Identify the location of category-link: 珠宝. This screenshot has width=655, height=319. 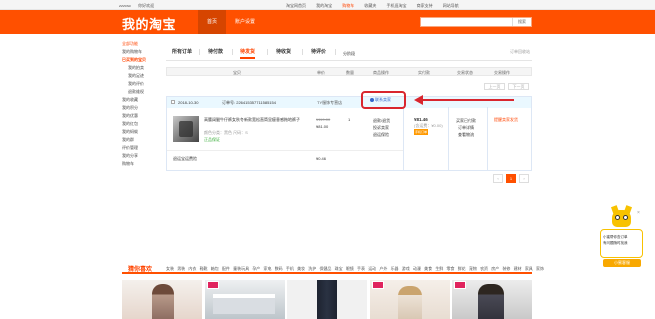
(339, 268).